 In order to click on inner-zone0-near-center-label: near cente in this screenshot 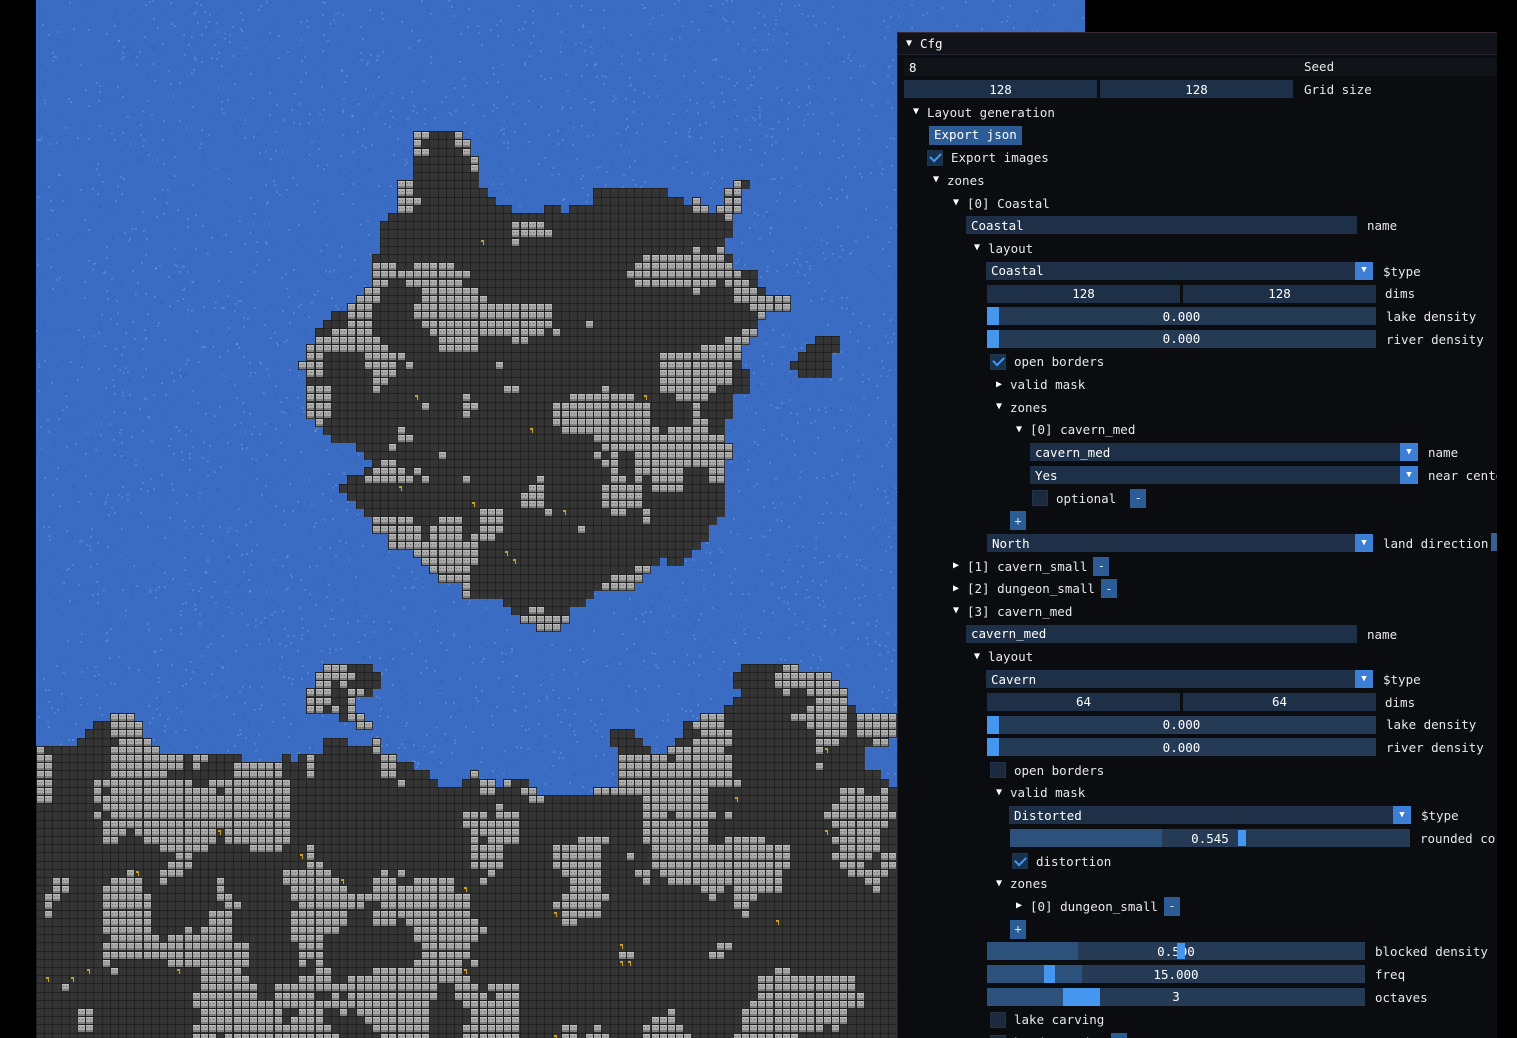, I will do `click(1462, 475)`.